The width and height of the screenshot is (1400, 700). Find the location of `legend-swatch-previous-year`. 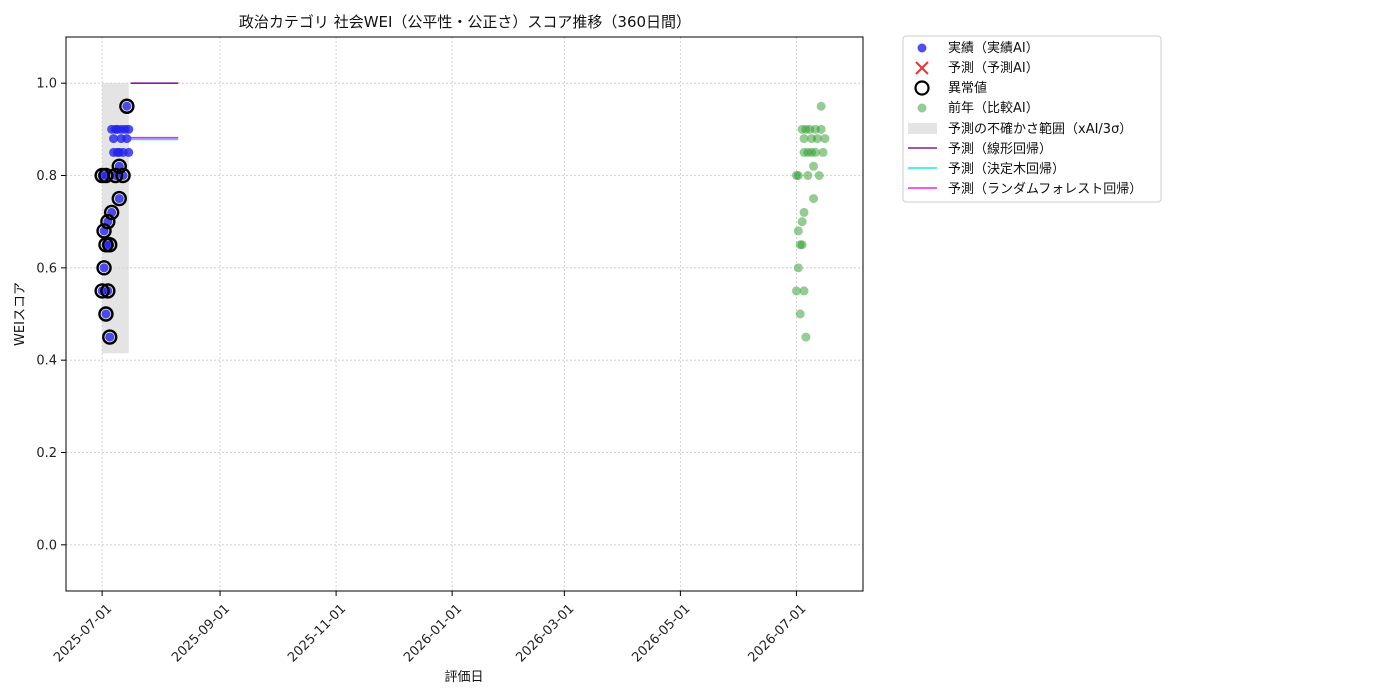

legend-swatch-previous-year is located at coordinates (922, 108).